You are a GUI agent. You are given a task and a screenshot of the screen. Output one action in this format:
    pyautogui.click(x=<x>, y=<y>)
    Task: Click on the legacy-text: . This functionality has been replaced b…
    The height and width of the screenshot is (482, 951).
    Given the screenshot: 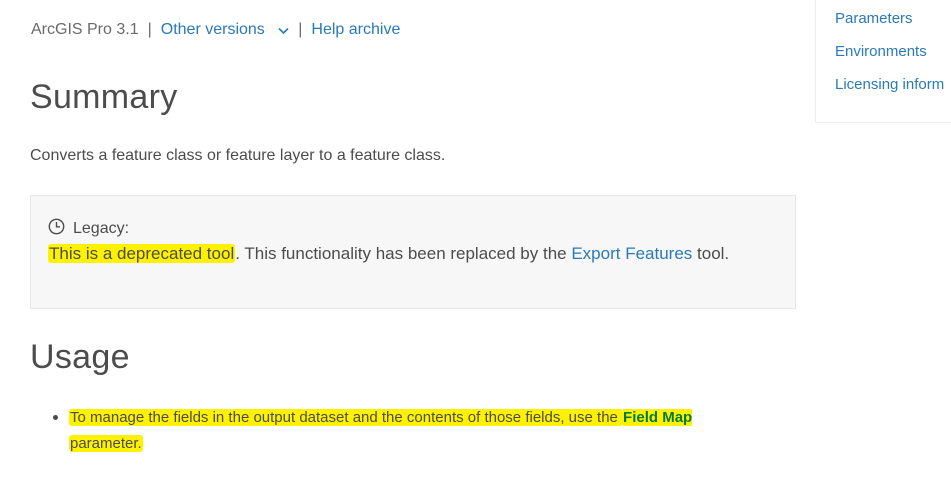 What is the action you would take?
    pyautogui.click(x=403, y=253)
    